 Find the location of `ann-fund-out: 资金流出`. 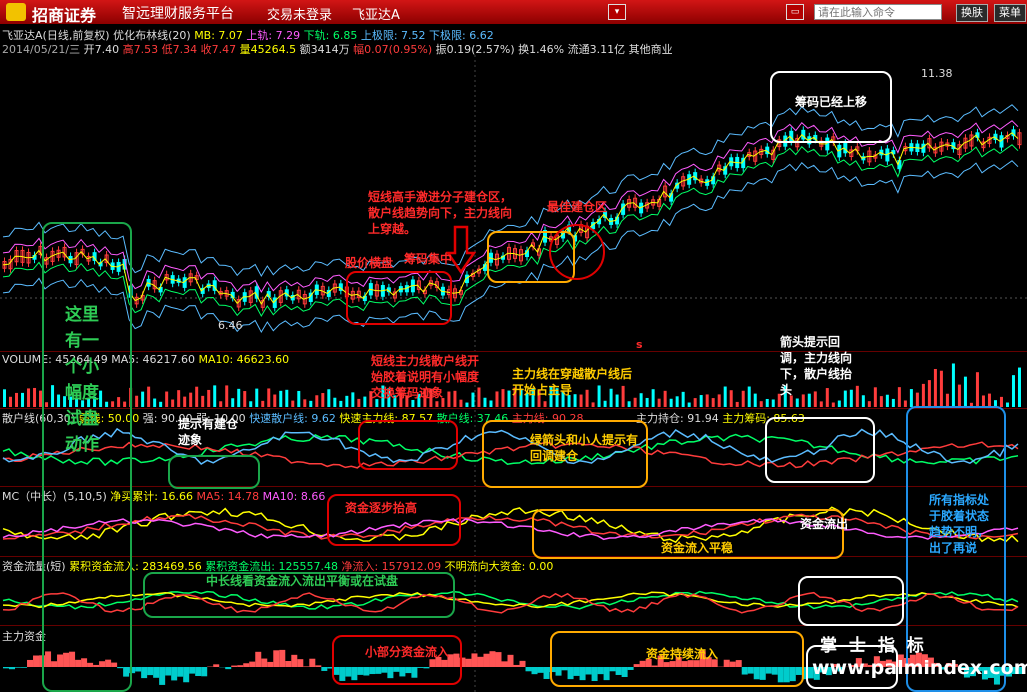

ann-fund-out: 资金流出 is located at coordinates (824, 524).